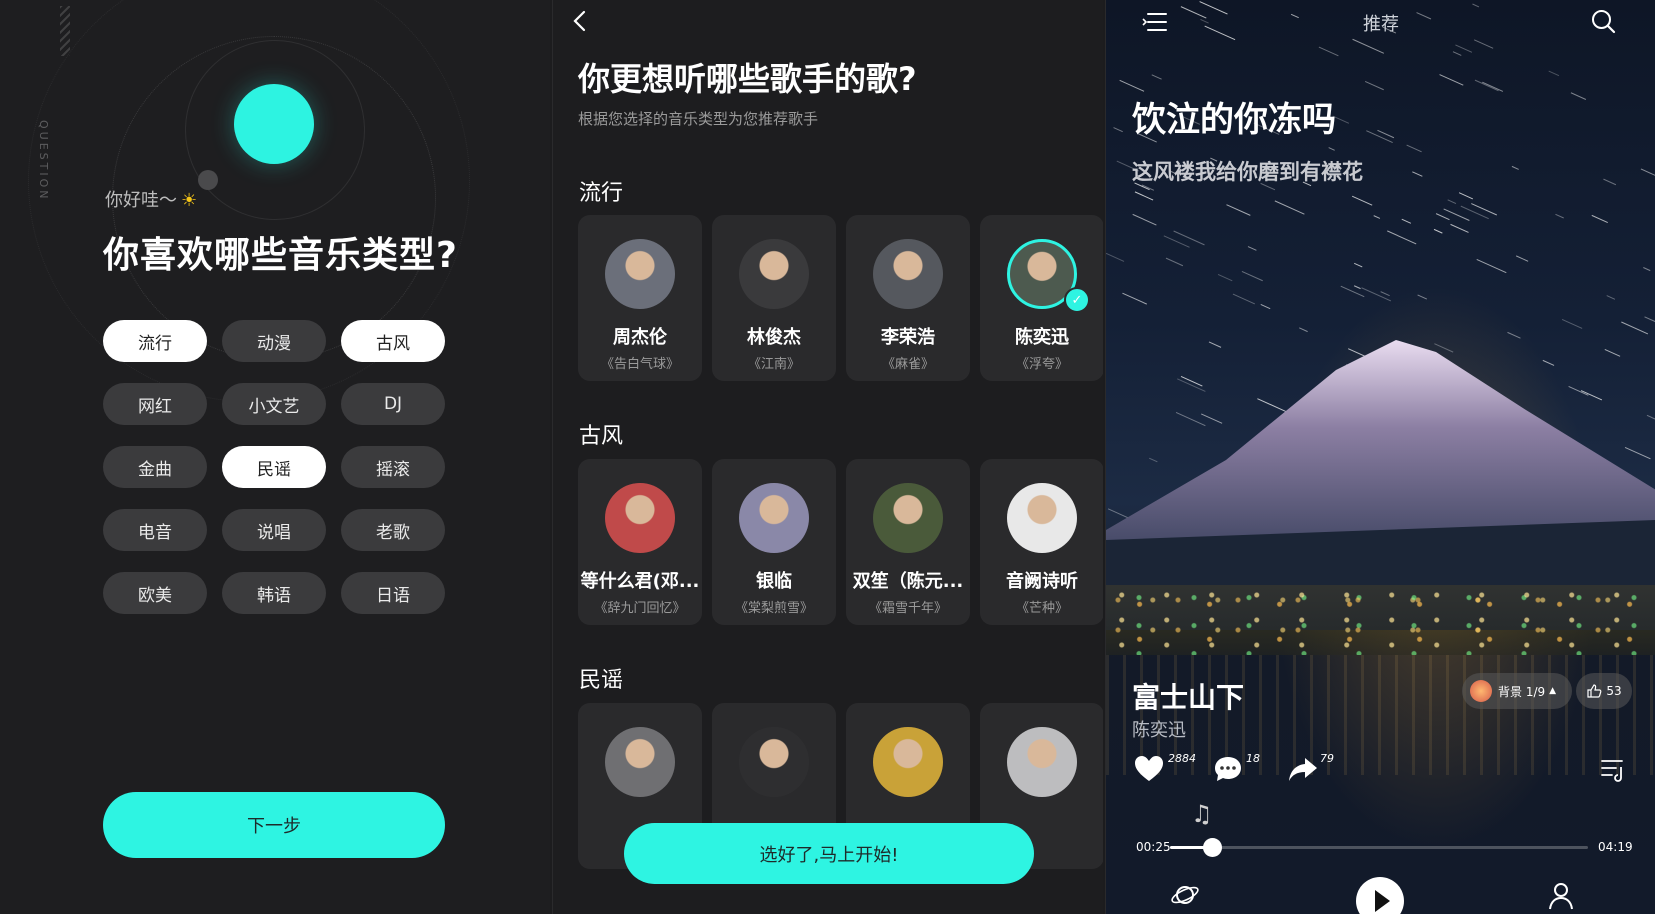 The image size is (1655, 914). I want to click on heart-icon, so click(1149, 769).